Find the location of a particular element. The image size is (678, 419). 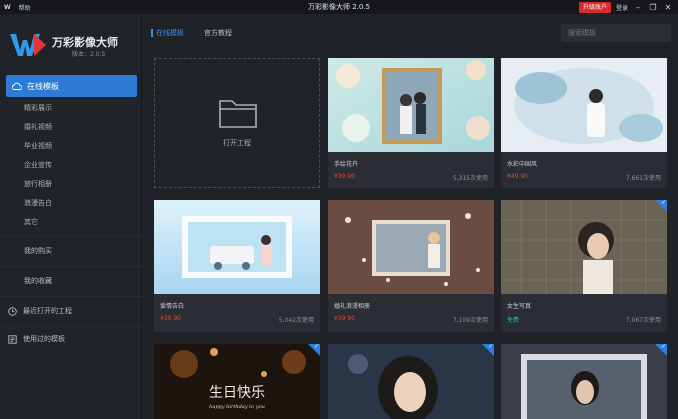

open-project-label: 打开工程 is located at coordinates (237, 143).